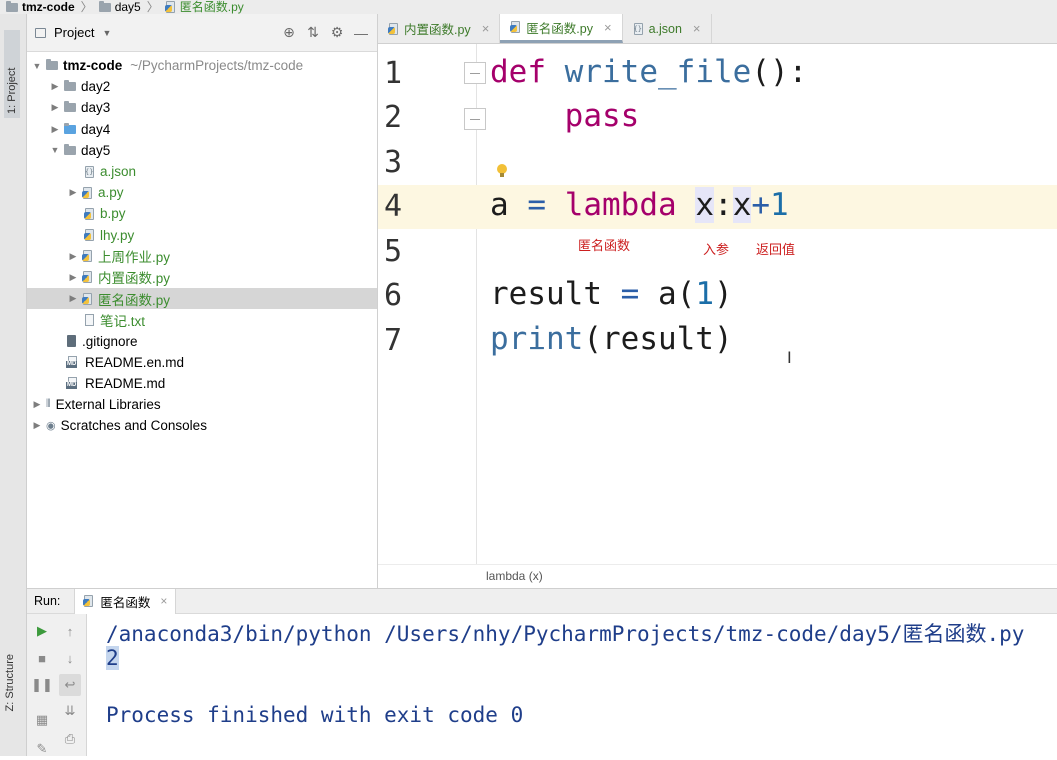  What do you see at coordinates (202, 213) in the screenshot?
I see `tree-item-b-py: b.py` at bounding box center [202, 213].